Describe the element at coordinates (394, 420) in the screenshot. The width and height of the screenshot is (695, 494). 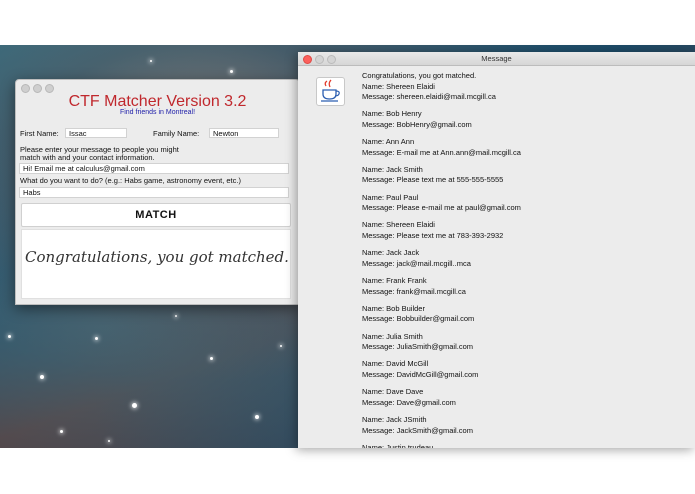
I see `entry-name: Name: Jack JSmith` at that location.